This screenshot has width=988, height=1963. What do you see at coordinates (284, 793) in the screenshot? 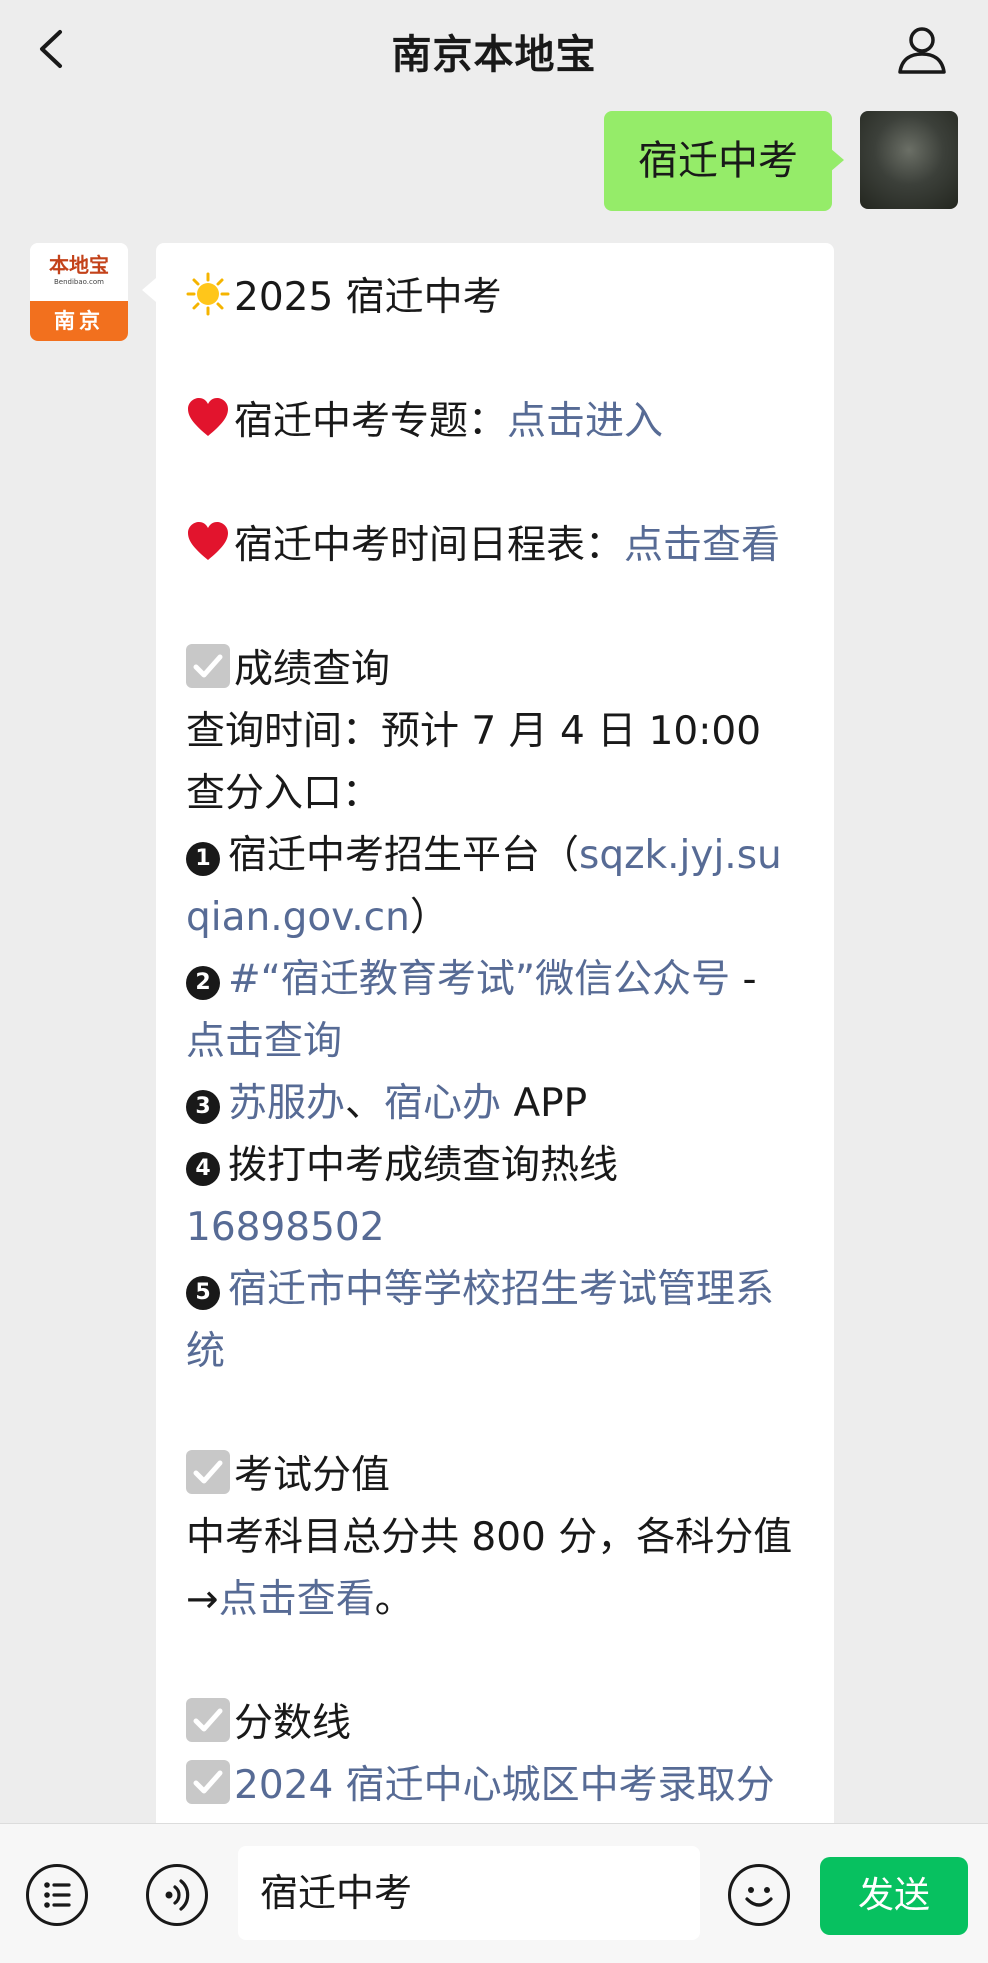
I see `query-entry: 查分入口：` at bounding box center [284, 793].